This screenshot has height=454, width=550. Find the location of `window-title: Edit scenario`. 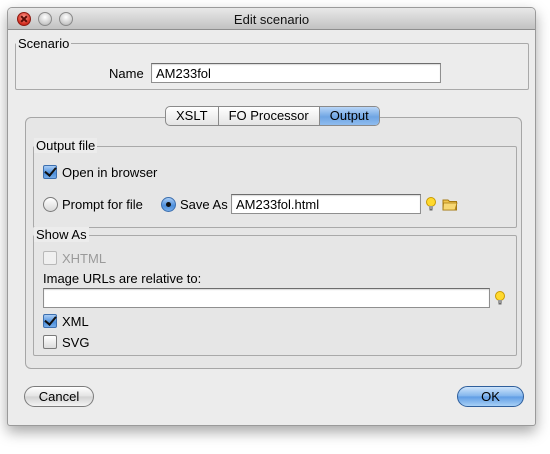

window-title: Edit scenario is located at coordinates (271, 19).